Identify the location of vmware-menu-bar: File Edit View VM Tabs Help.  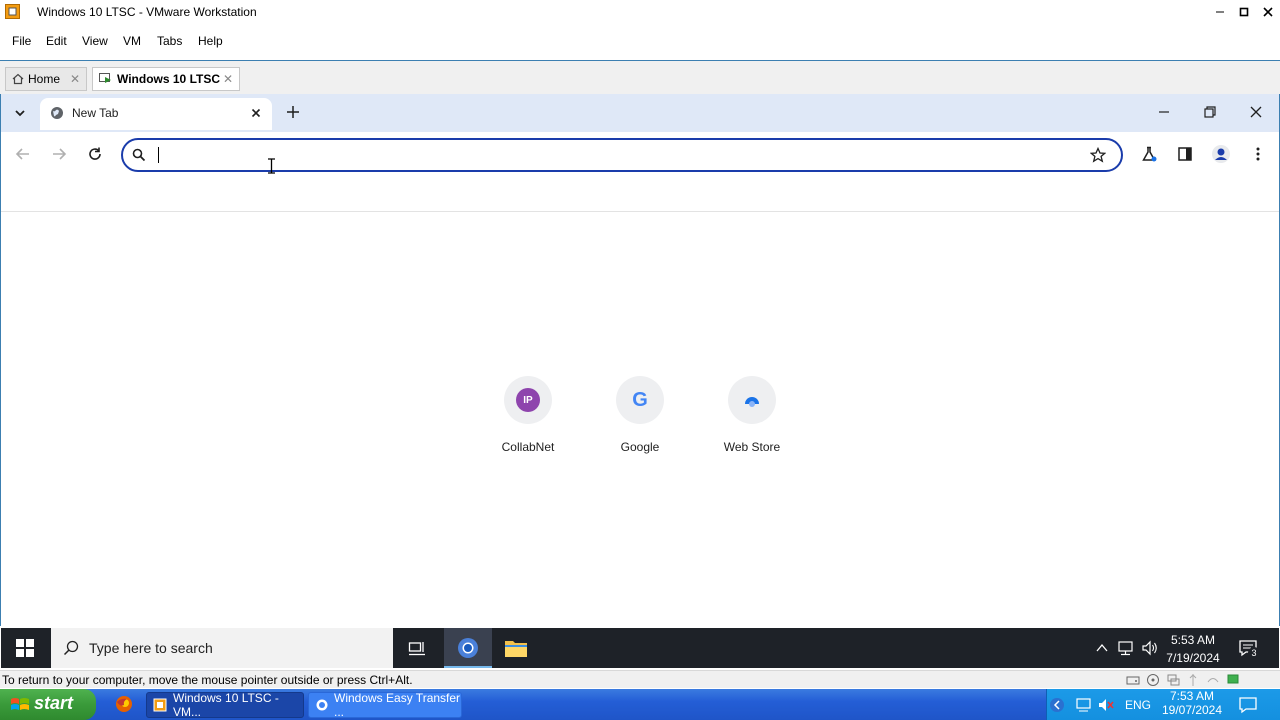
(640, 40).